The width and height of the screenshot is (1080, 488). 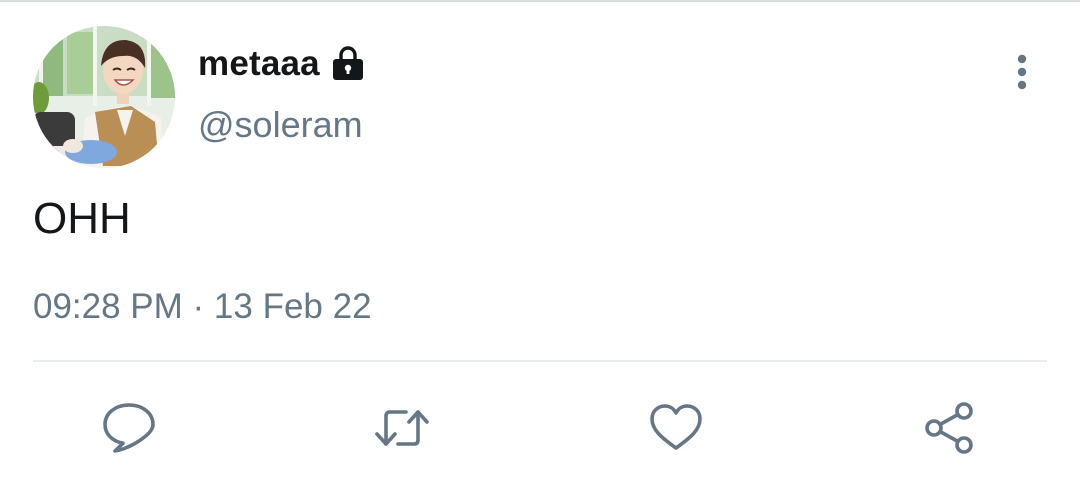 What do you see at coordinates (104, 97) in the screenshot?
I see `avatar` at bounding box center [104, 97].